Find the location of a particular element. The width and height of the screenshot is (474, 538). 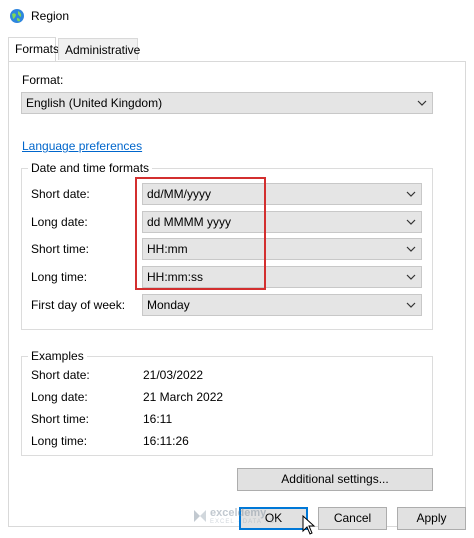

example-short-time-value: 16:11 is located at coordinates (158, 419).